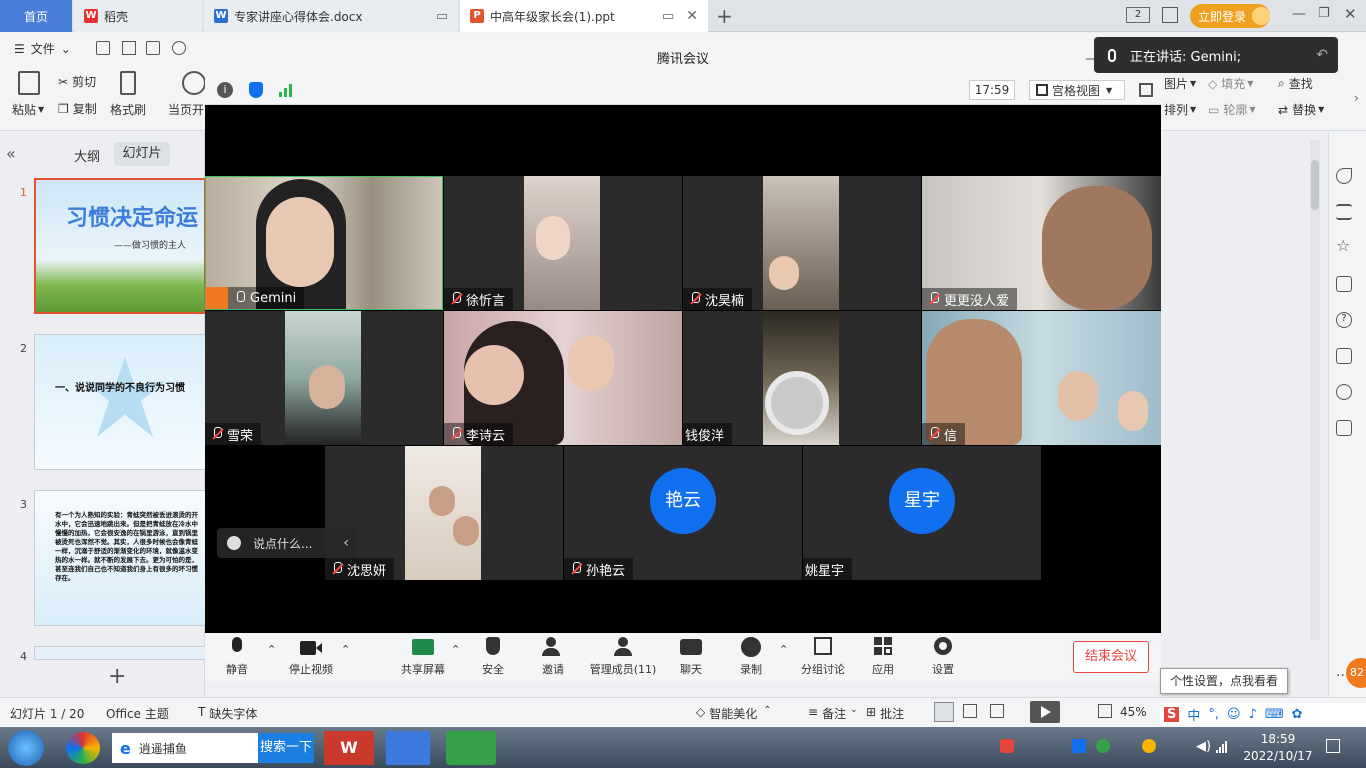 This screenshot has width=1366, height=768. Describe the element at coordinates (120, 246) in the screenshot. I see `slide-thumbnail-1: 习惯决定命运 ——做习惯的主人` at that location.